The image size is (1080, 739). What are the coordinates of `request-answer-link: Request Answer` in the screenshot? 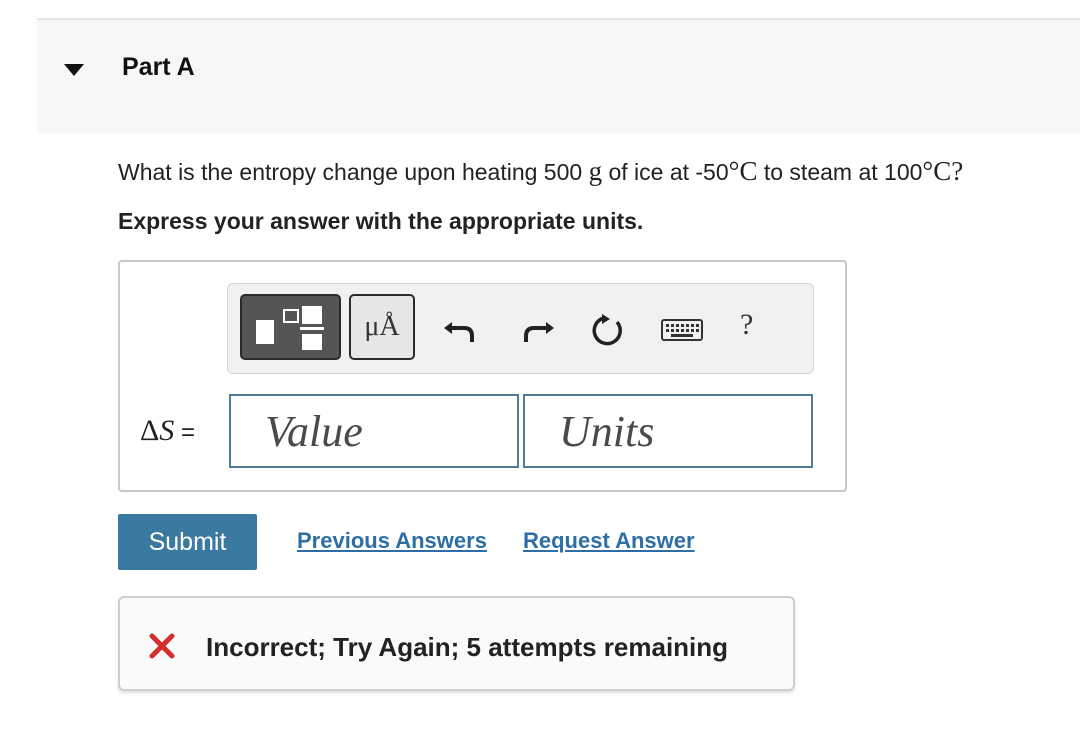 It's located at (609, 541).